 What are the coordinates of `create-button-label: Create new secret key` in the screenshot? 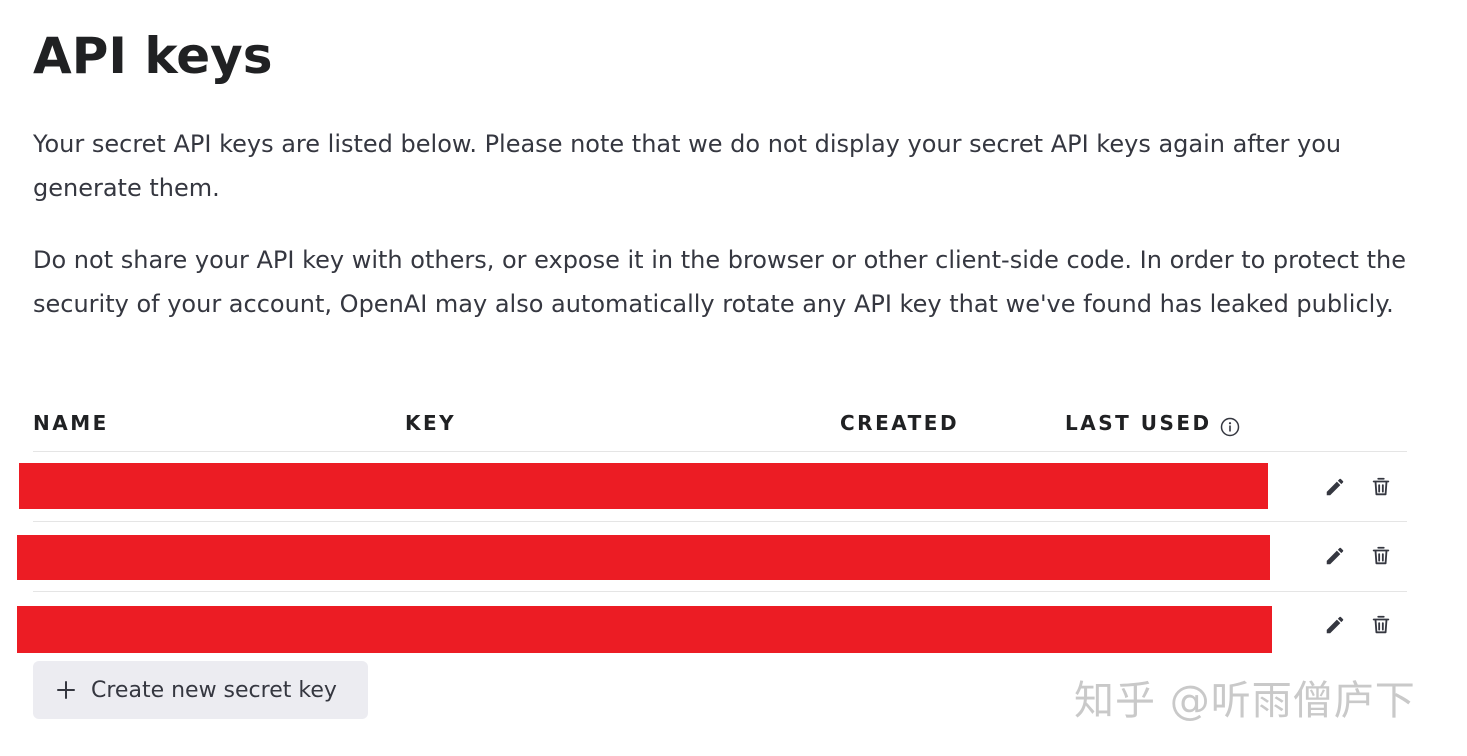 It's located at (214, 690).